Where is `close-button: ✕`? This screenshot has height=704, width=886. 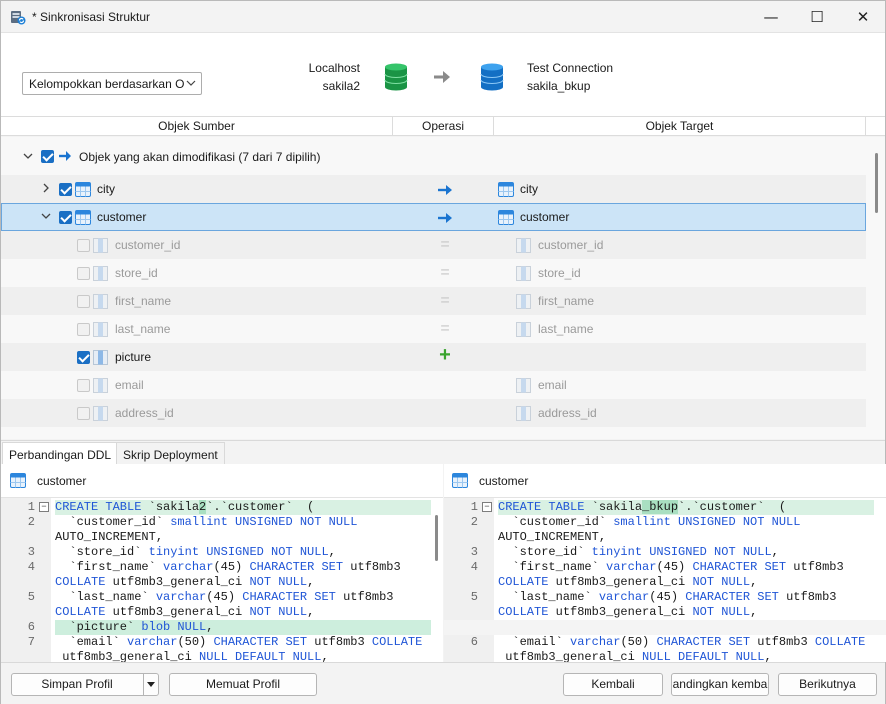 close-button: ✕ is located at coordinates (863, 16).